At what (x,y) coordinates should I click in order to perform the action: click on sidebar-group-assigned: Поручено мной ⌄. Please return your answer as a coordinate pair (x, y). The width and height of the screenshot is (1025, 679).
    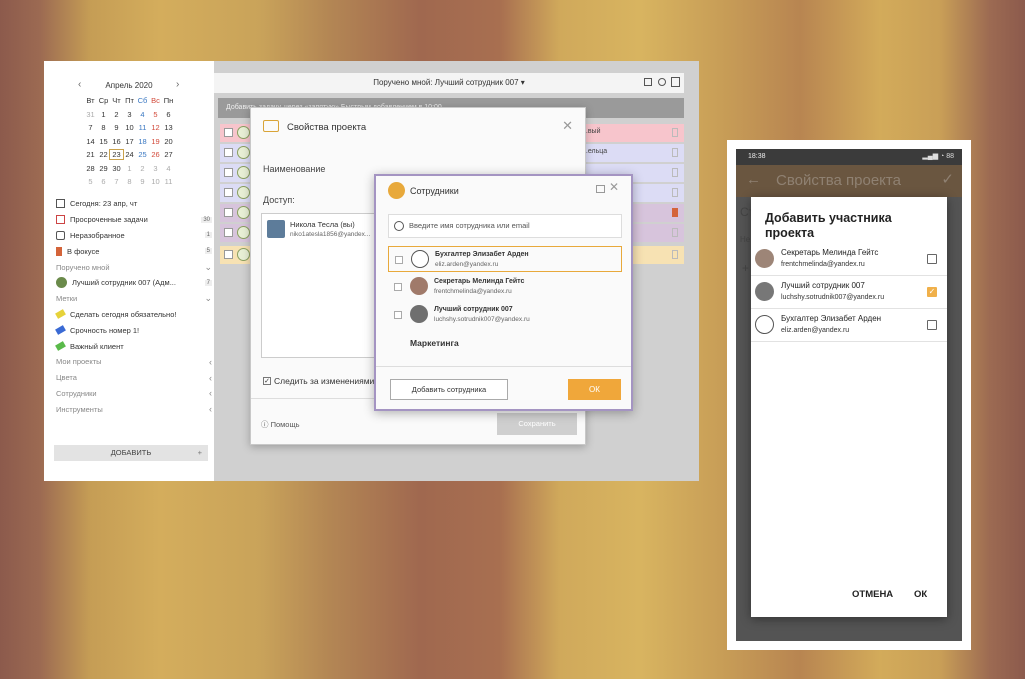
    Looking at the image, I should click on (134, 267).